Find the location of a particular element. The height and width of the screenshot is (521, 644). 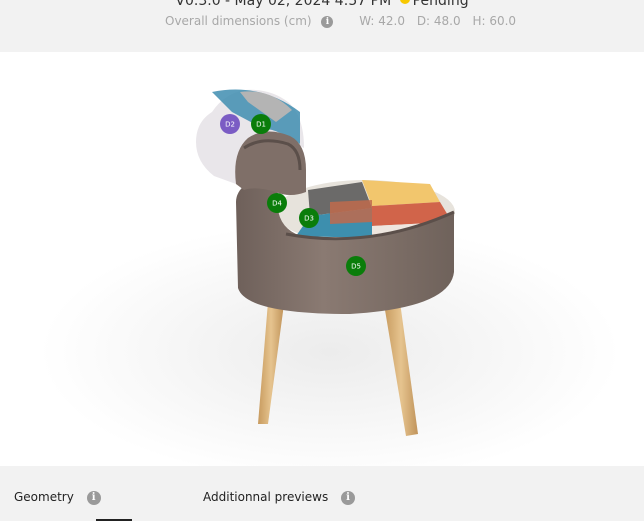

tab-geometry: Geometry i is located at coordinates (57, 497).